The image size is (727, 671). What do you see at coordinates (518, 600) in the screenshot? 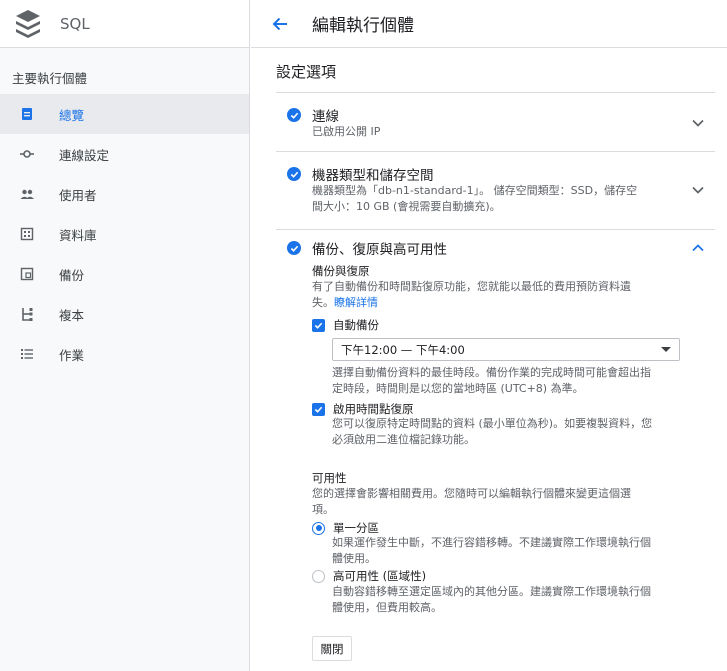
I see `high-availability-help: 自動容錯移轉至選定區域內的其他分區。建議實際工作環境執行個 體使用，但費用較高。` at bounding box center [518, 600].